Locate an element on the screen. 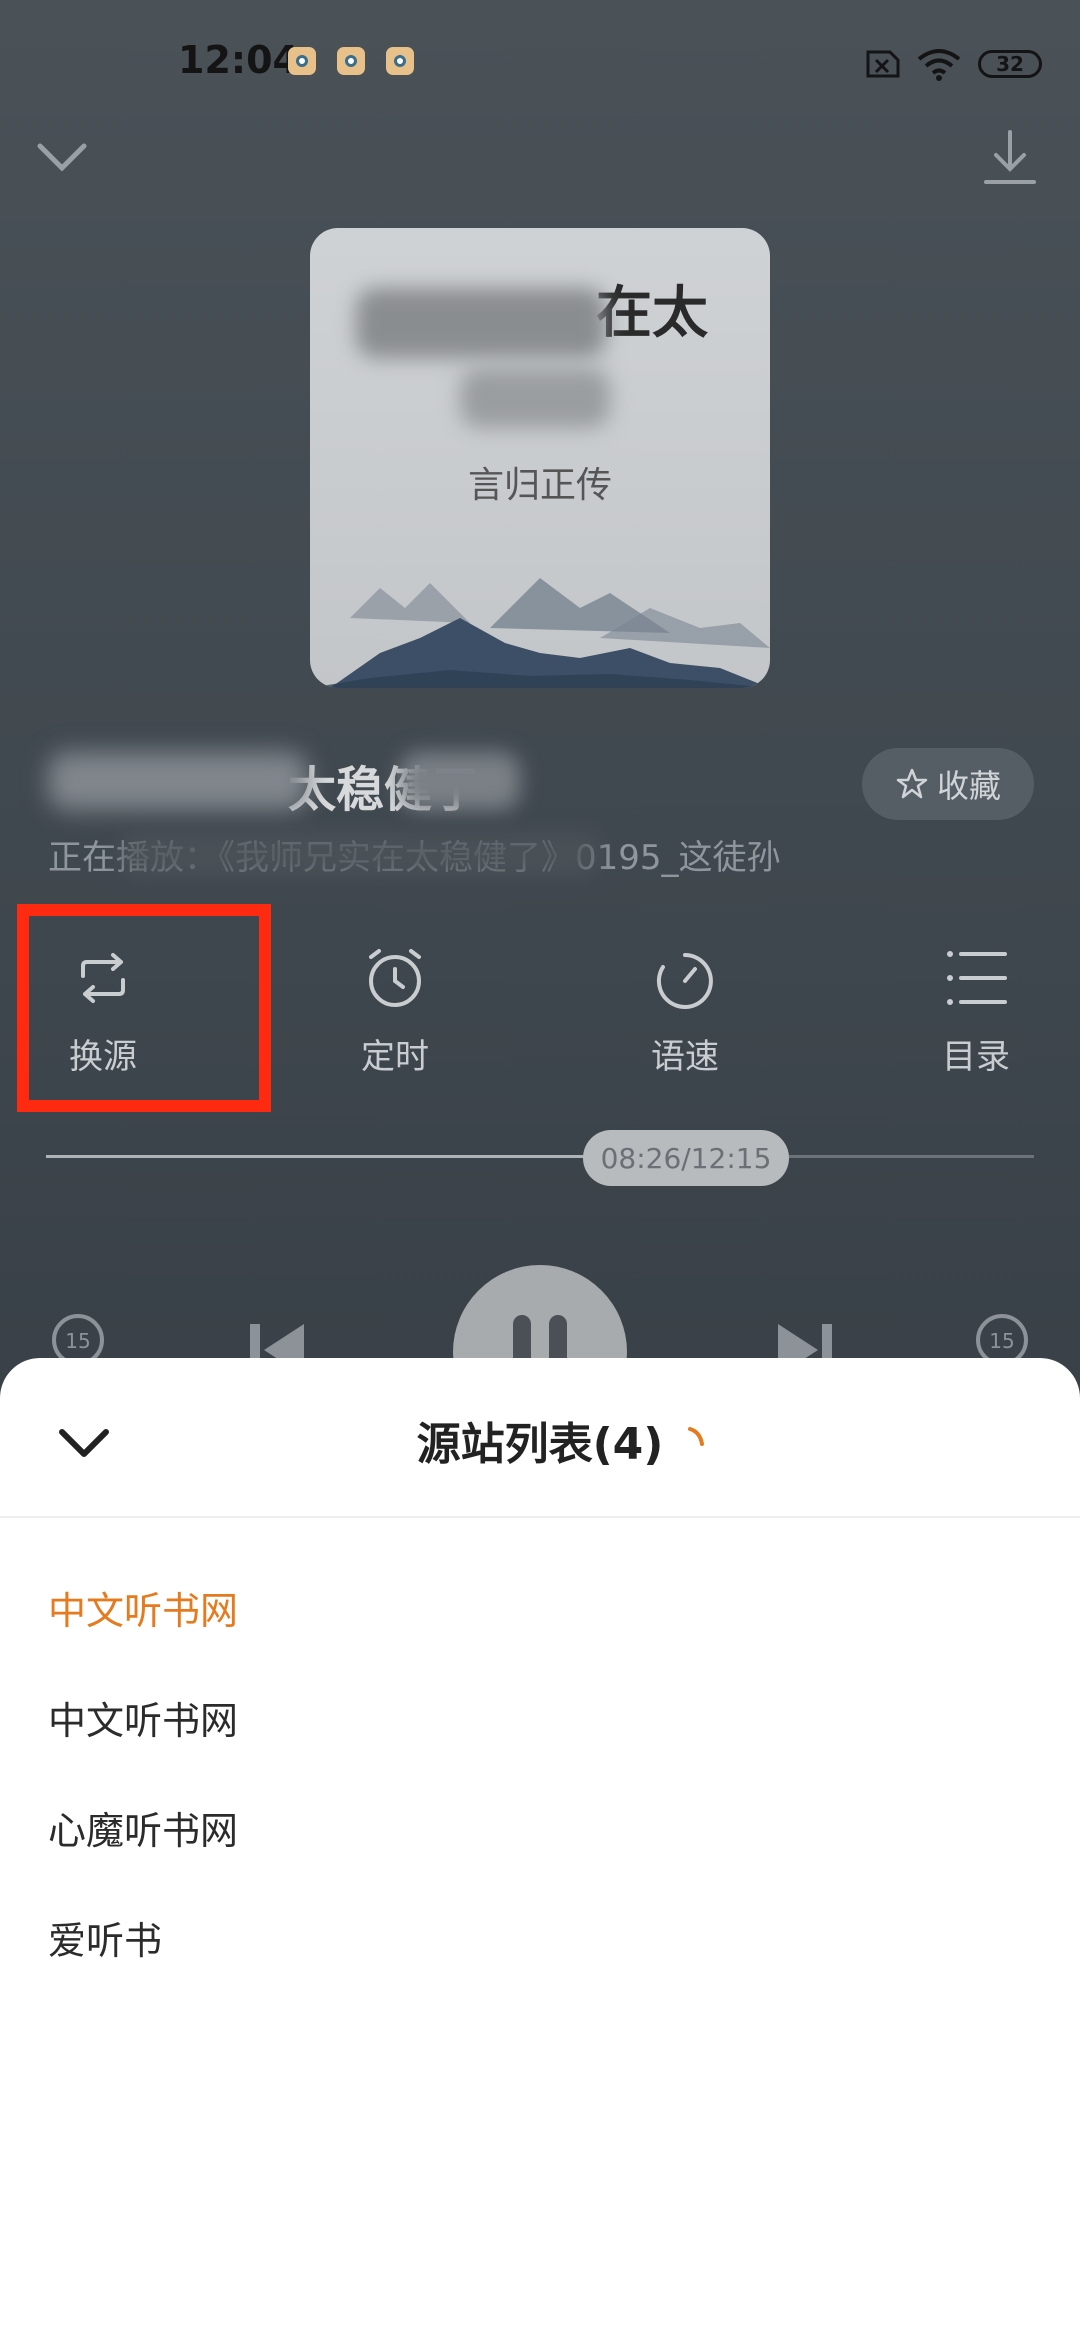 The width and height of the screenshot is (1080, 2340). sheet-title: 源站列表(4) is located at coordinates (540, 1444).